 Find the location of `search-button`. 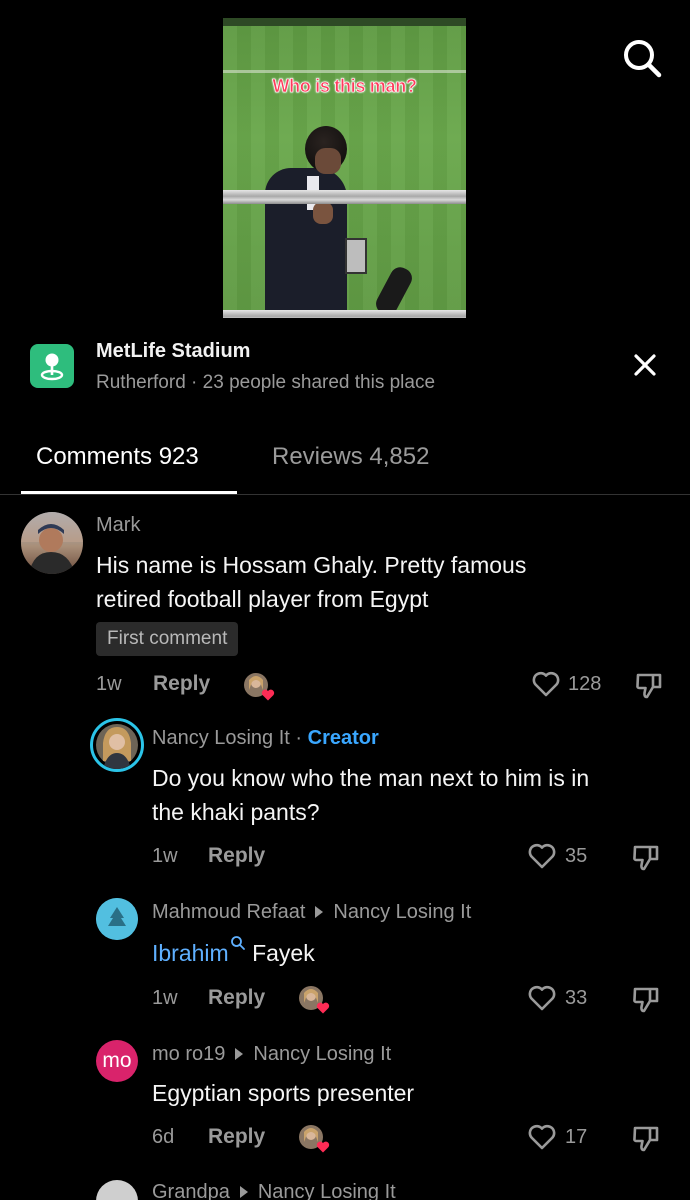

search-button is located at coordinates (642, 58).